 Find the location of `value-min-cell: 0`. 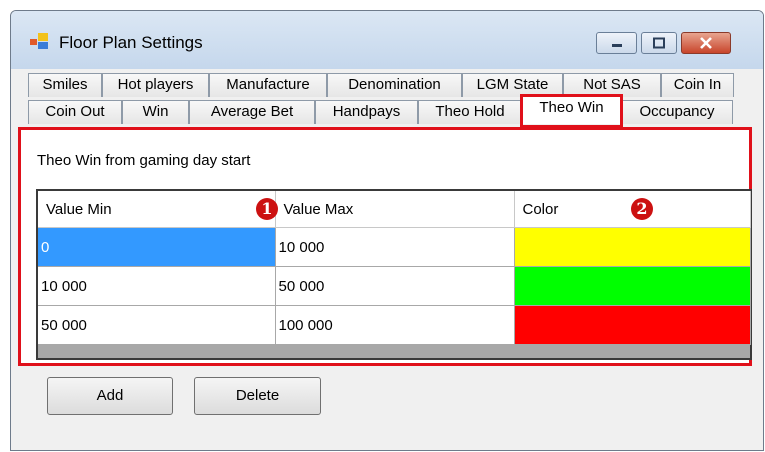

value-min-cell: 0 is located at coordinates (157, 247).